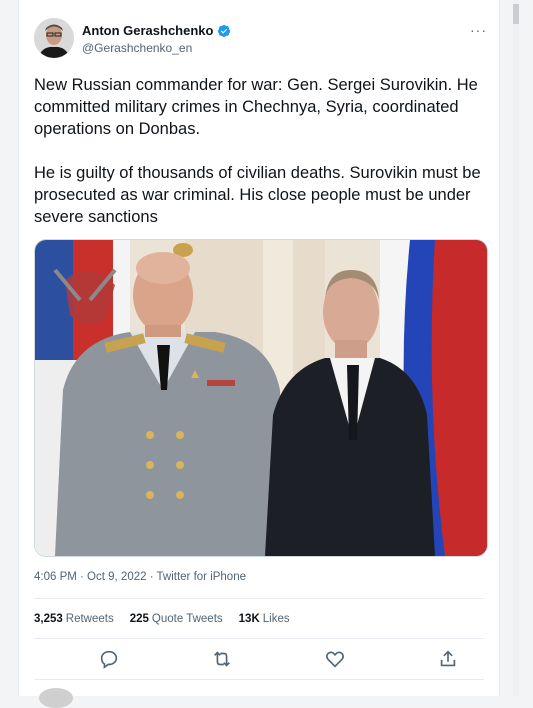  I want to click on more-options-icon: ···, so click(478, 30).